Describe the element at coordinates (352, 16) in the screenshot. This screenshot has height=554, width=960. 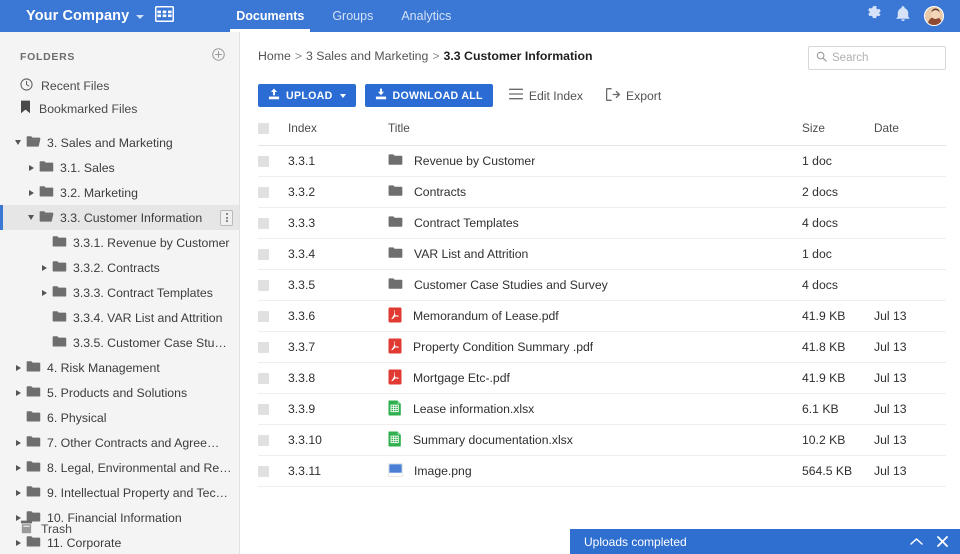
I see `tab-groups: Groups` at that location.